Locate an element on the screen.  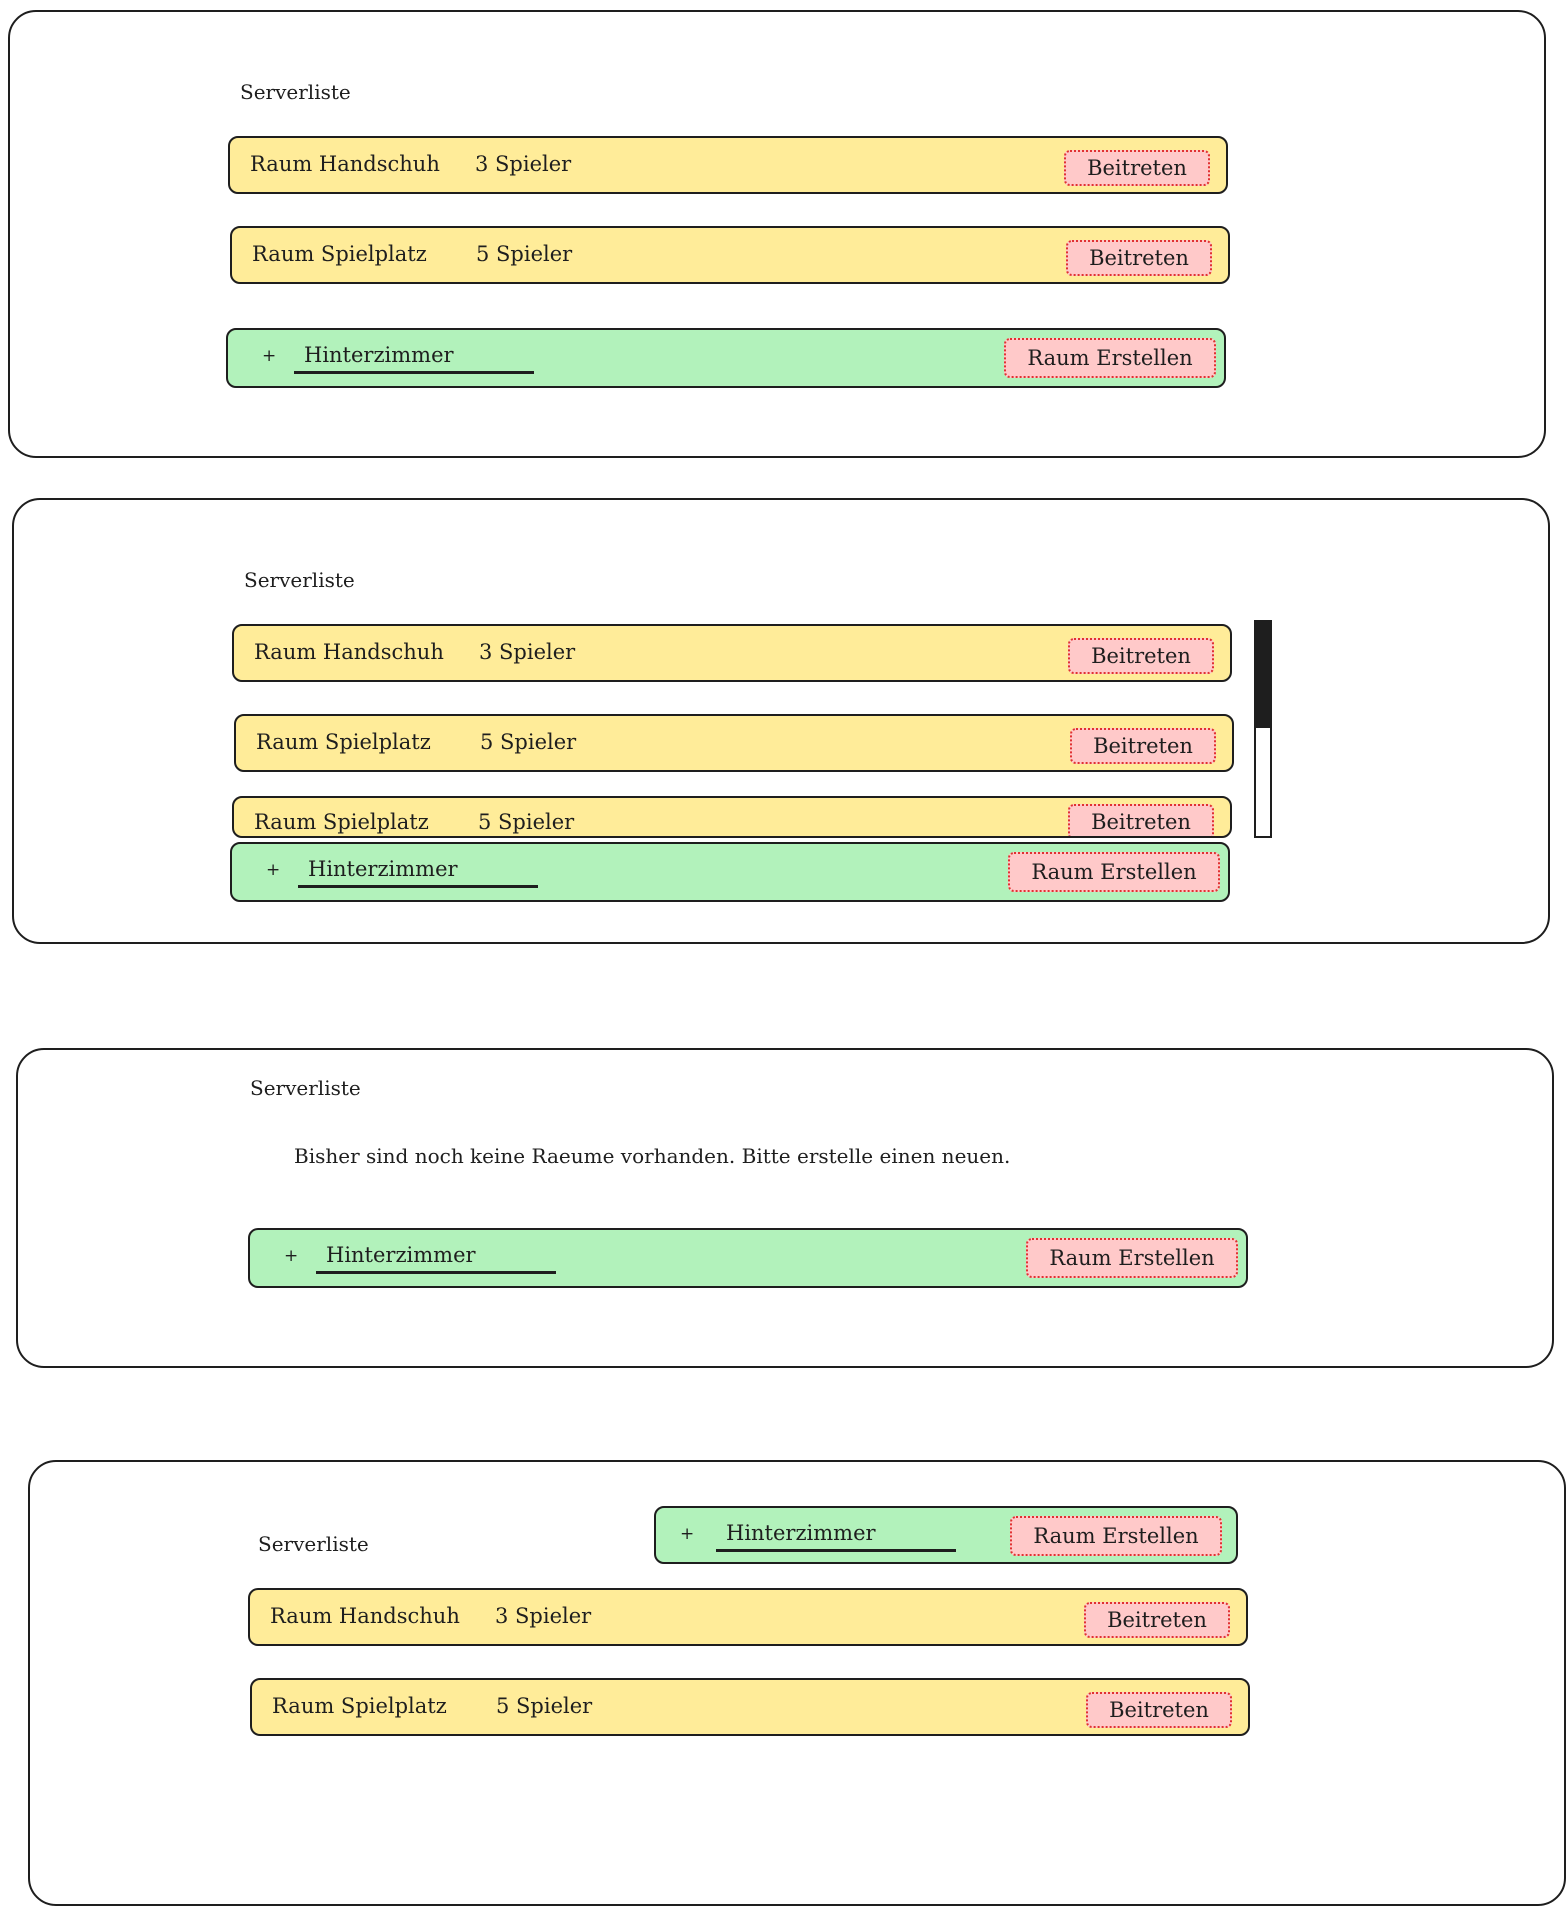
room-row-partial: Raum Spielplatz 5 Spieler Beitreten is located at coordinates (732, 817).